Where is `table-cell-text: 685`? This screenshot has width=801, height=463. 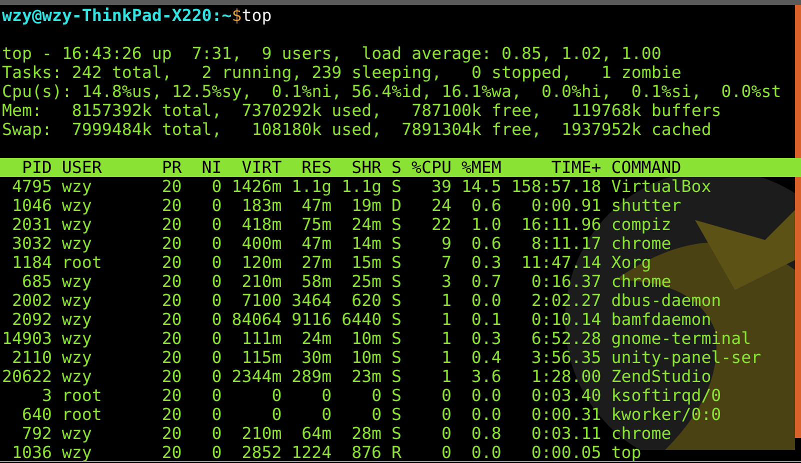 table-cell-text: 685 is located at coordinates (36, 281).